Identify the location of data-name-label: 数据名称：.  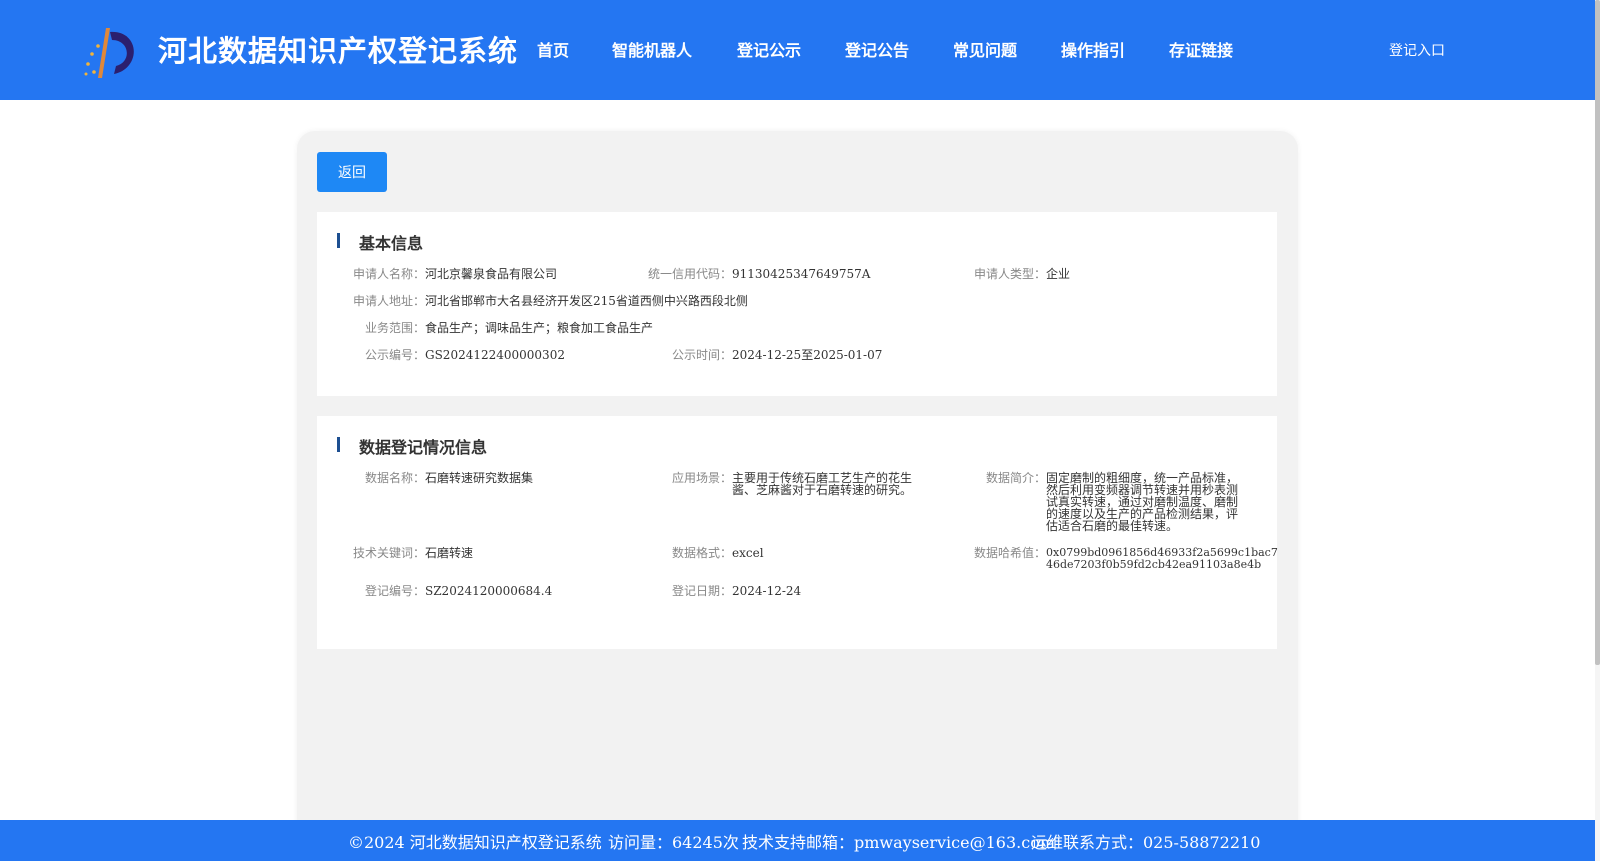
(394, 478).